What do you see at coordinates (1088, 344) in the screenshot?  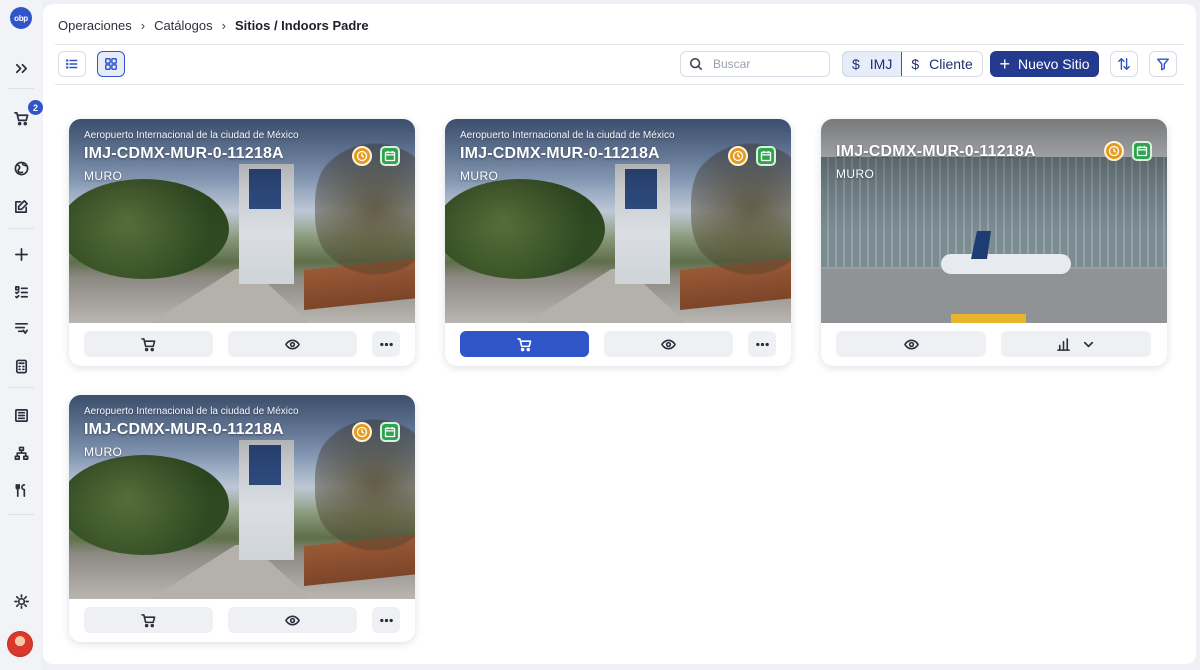 I see `chevron-down-icon` at bounding box center [1088, 344].